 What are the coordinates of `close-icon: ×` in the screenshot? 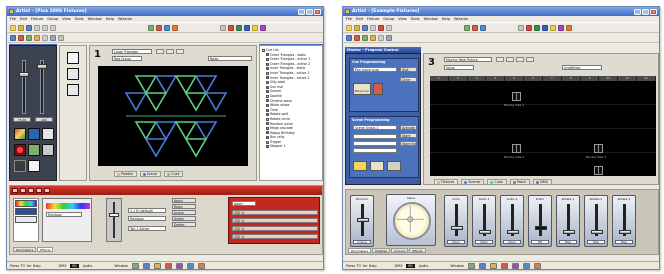 It's located at (653, 11).